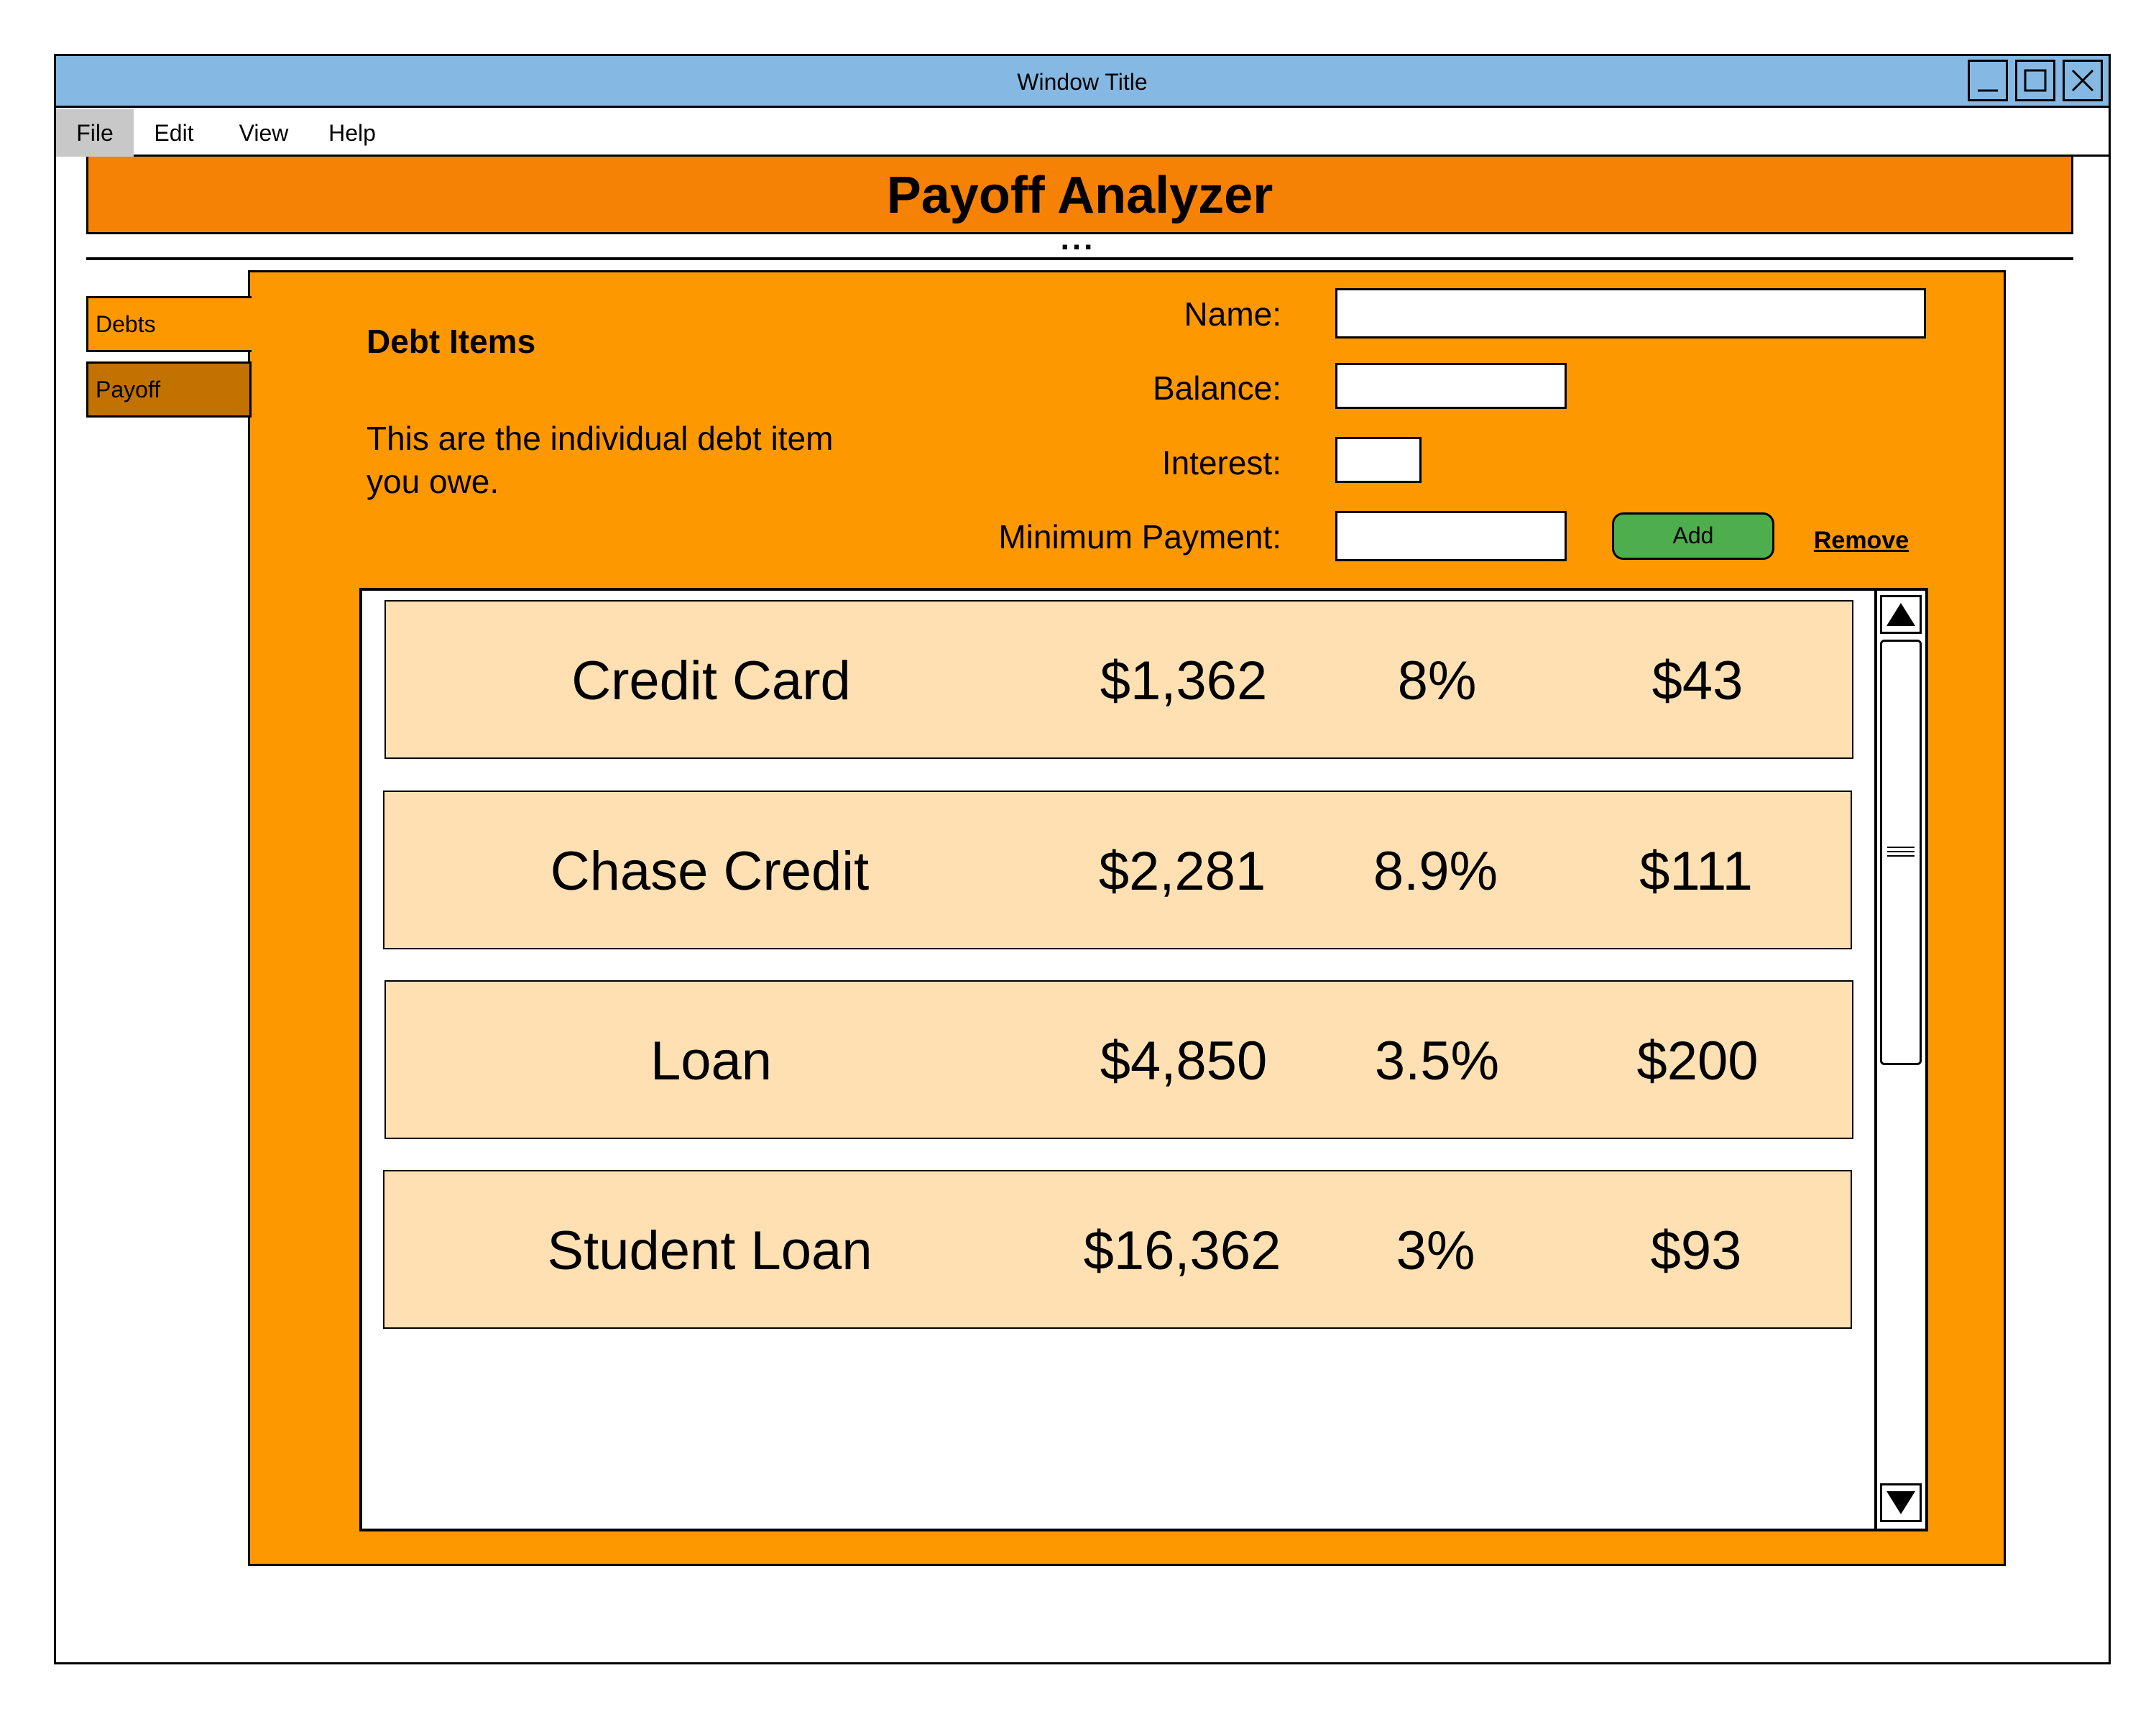 The height and width of the screenshot is (1714, 2156). I want to click on debt-balance: $1,362, so click(1184, 680).